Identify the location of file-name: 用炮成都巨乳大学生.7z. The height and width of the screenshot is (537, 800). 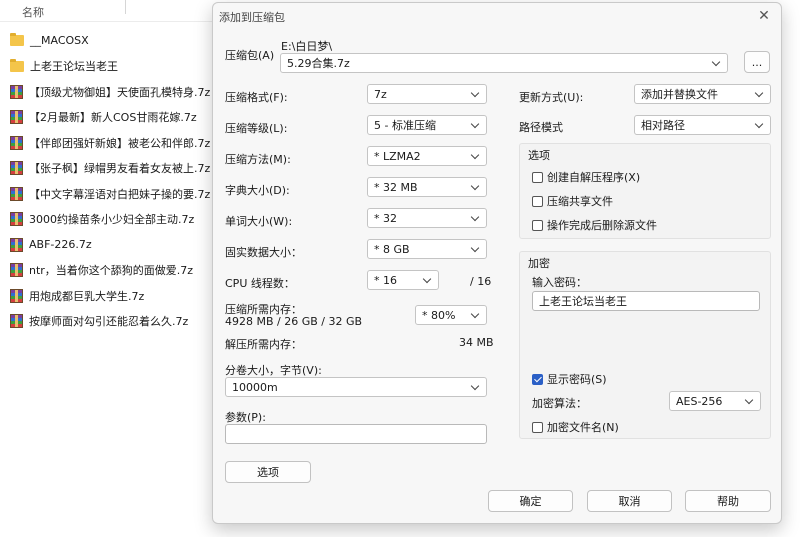
(87, 296).